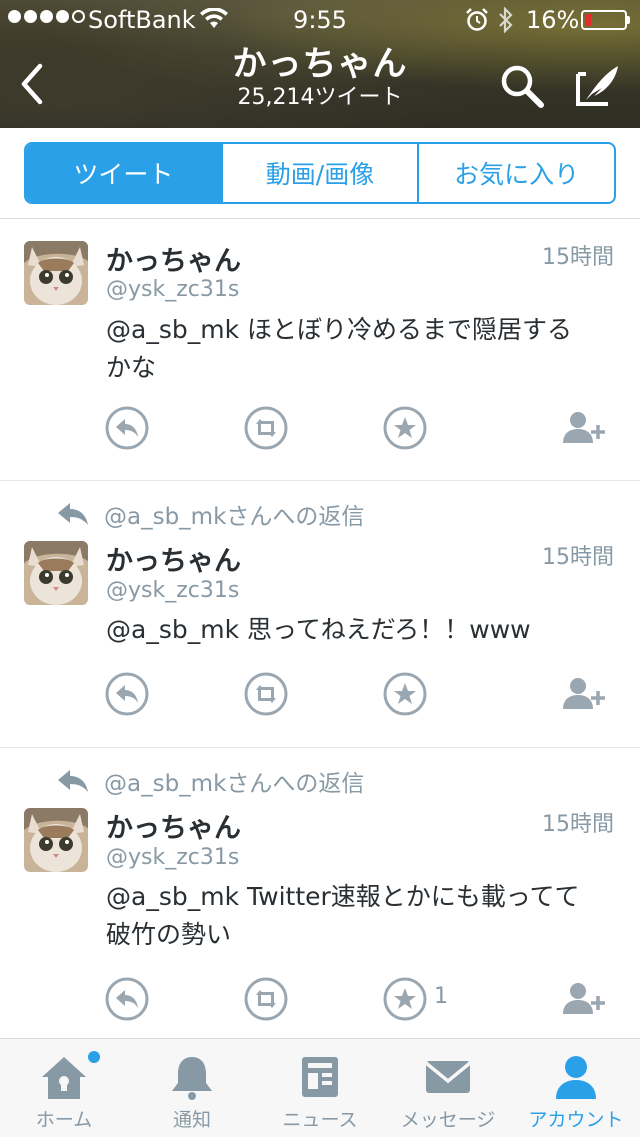 The image size is (640, 1137). I want to click on favorite-count: 1, so click(441, 996).